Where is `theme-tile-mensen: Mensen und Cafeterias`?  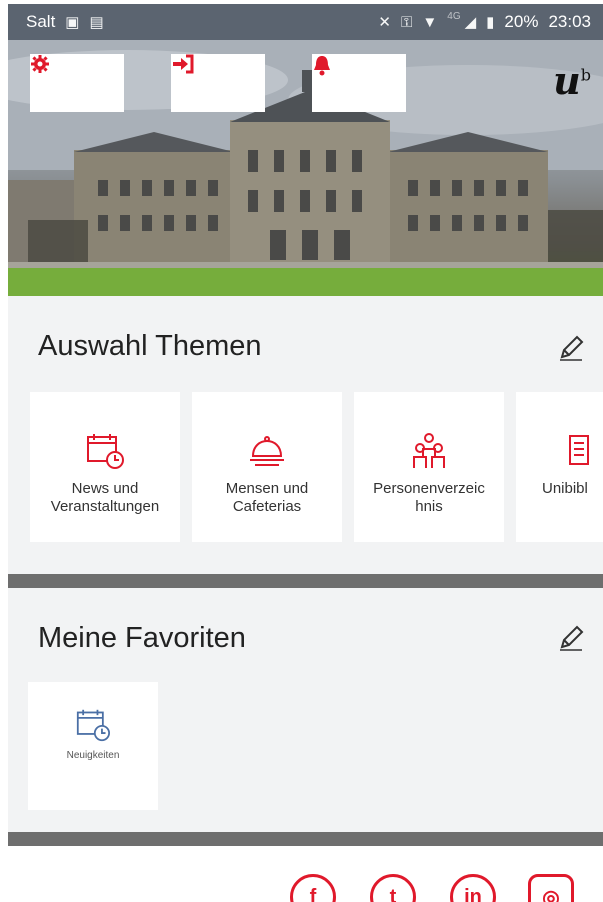
theme-tile-mensen: Mensen und Cafeterias is located at coordinates (267, 467).